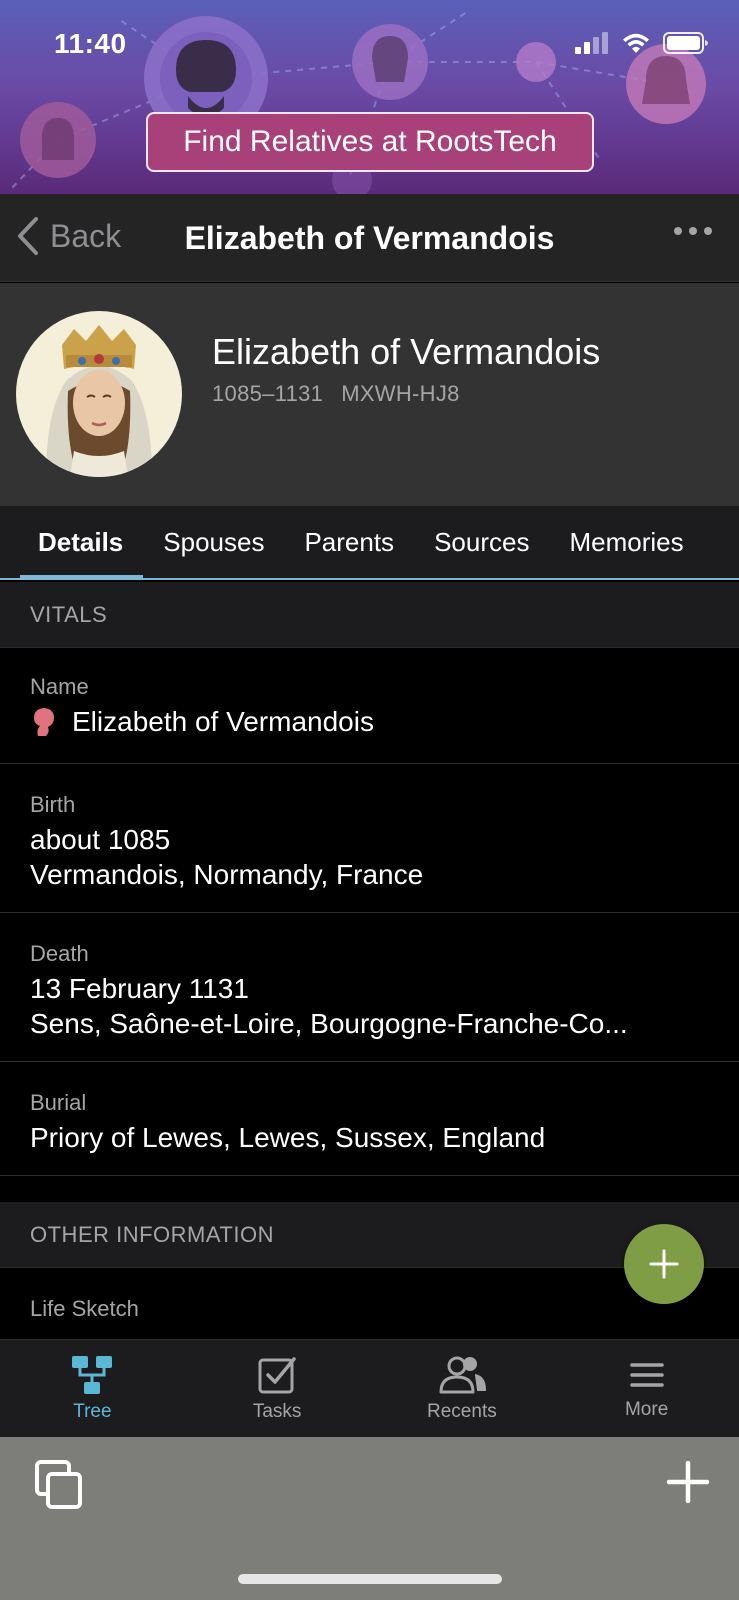  I want to click on tabbar-item-tree: Tree, so click(92, 1388).